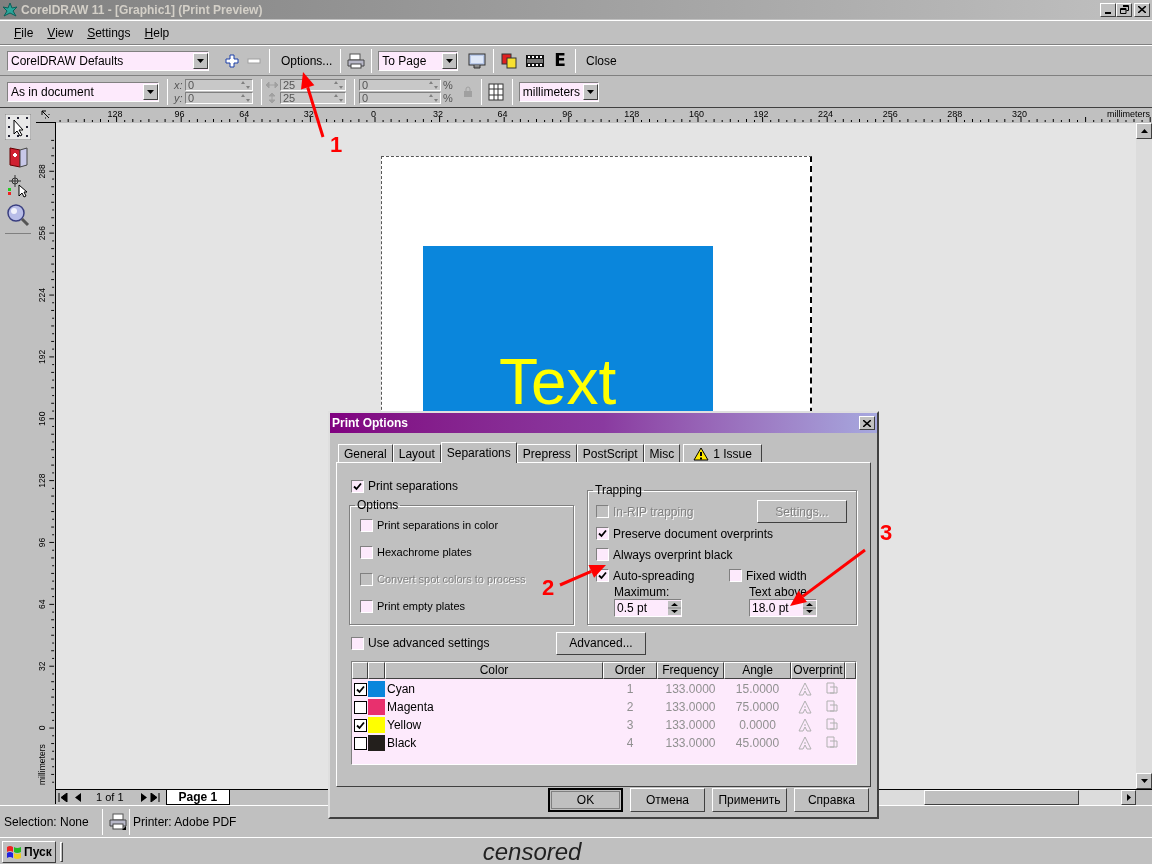 Image resolution: width=1152 pixels, height=864 pixels. Describe the element at coordinates (673, 555) in the screenshot. I see `checkbox-label: Always overprint black` at that location.